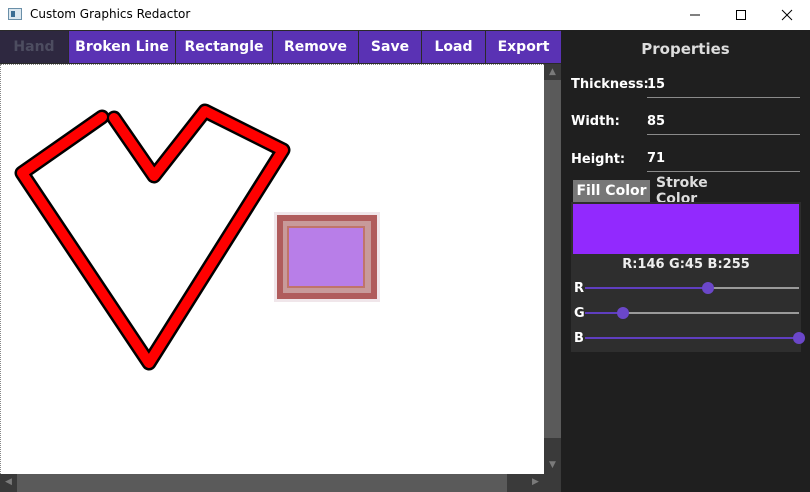  What do you see at coordinates (598, 159) in the screenshot?
I see `height-label: Height:` at bounding box center [598, 159].